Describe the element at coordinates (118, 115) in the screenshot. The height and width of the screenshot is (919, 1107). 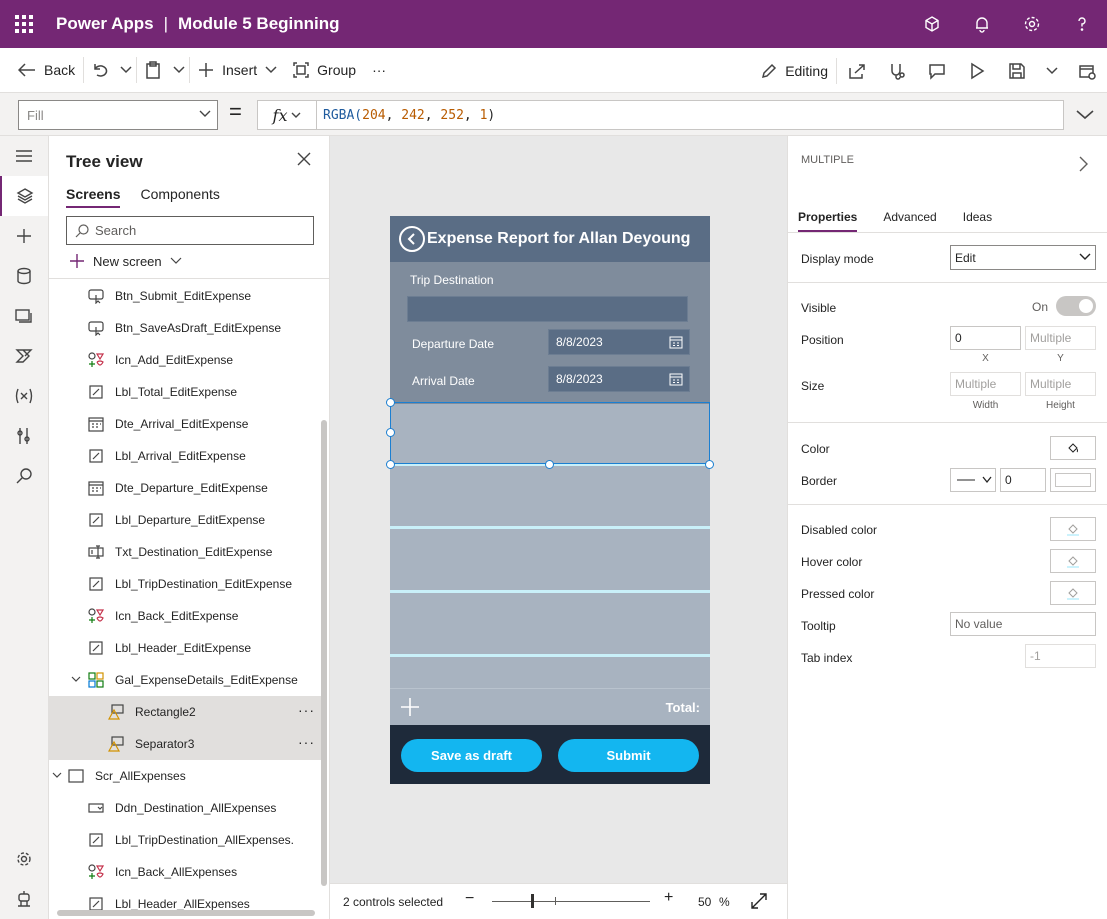
I see `property-dropdown: Fill` at that location.